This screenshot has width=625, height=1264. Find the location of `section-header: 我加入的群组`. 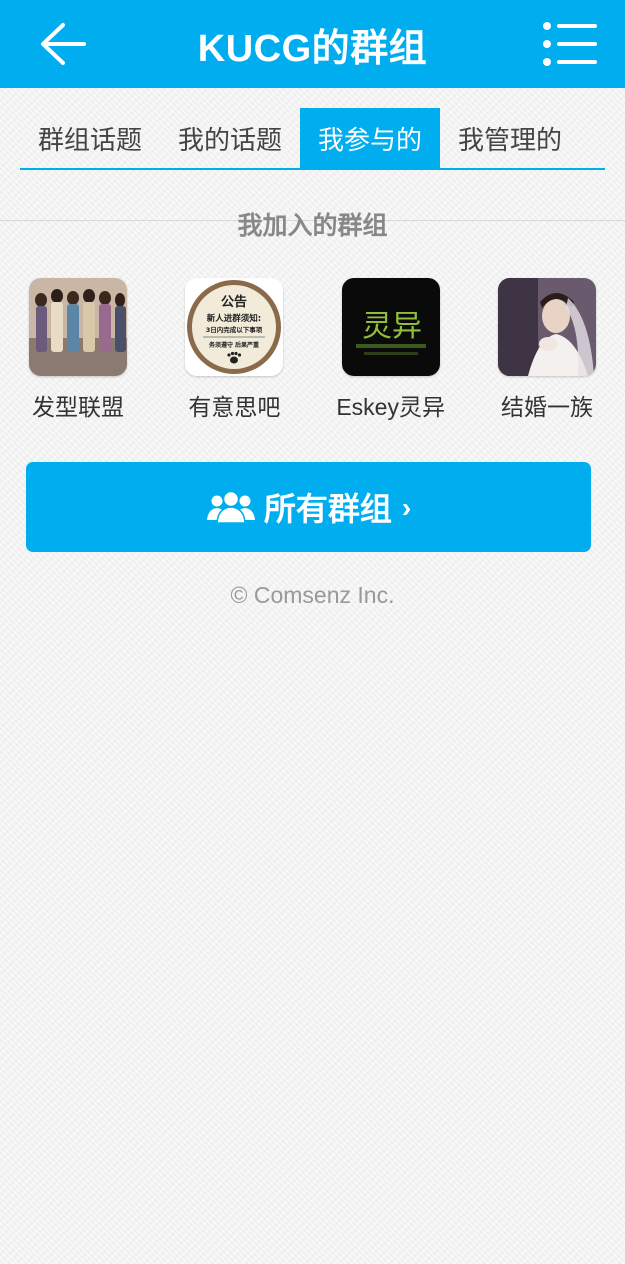

section-header: 我加入的群组 is located at coordinates (312, 231).